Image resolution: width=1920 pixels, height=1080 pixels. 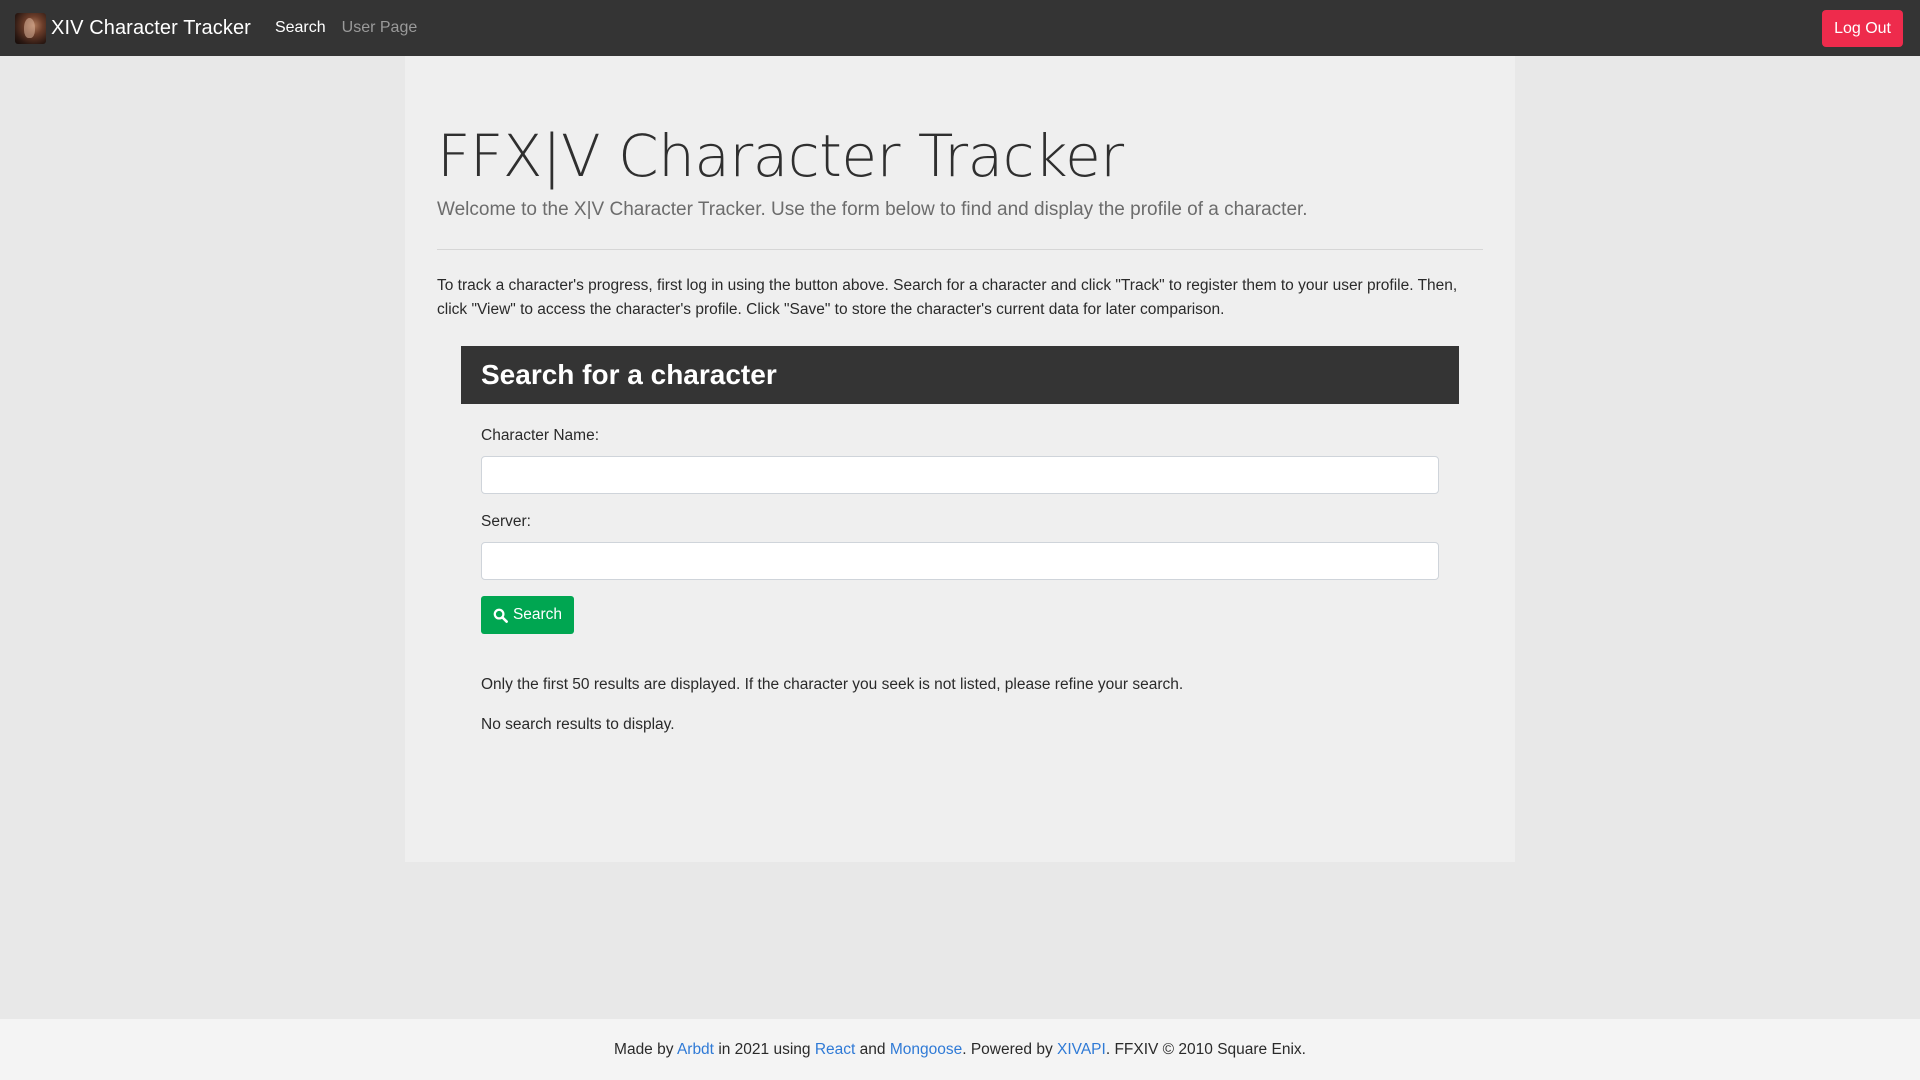 What do you see at coordinates (1081, 1049) in the screenshot?
I see `footer-link-xivapi: XIVAPI` at bounding box center [1081, 1049].